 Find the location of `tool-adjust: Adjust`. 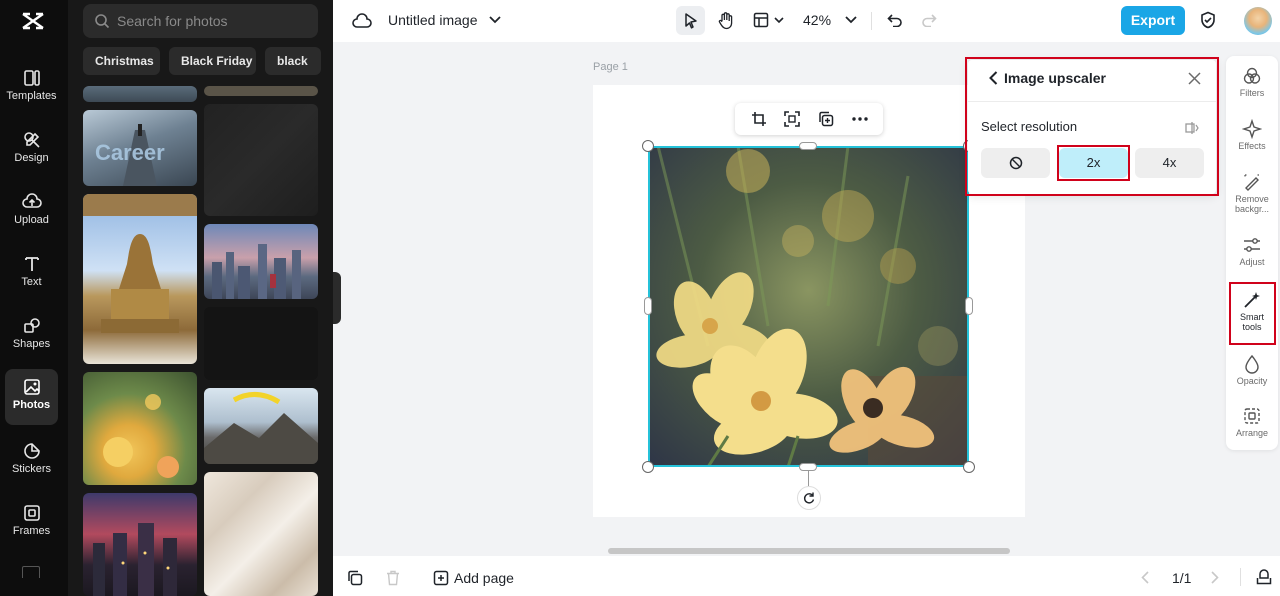

tool-adjust: Adjust is located at coordinates (1252, 251).